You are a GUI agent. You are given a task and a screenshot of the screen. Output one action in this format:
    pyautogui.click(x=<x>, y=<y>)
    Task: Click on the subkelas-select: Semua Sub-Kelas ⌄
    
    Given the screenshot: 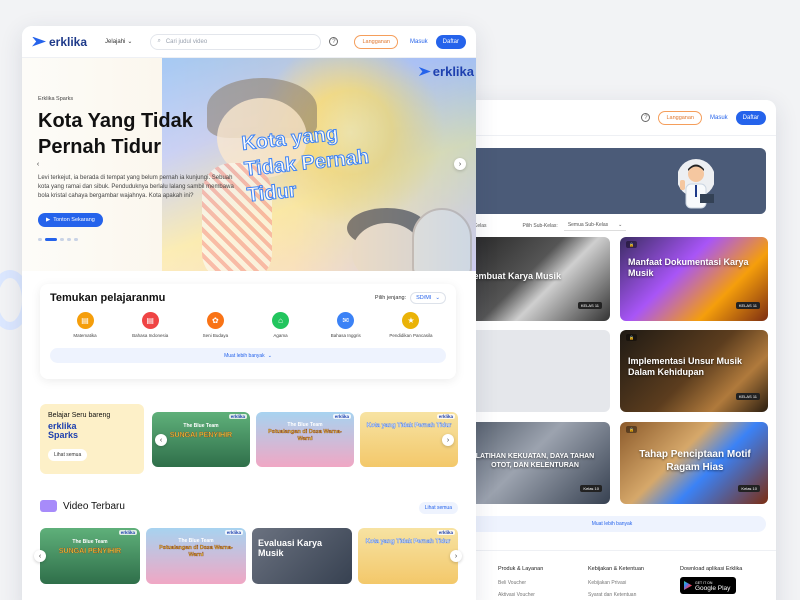 What is the action you would take?
    pyautogui.click(x=595, y=225)
    